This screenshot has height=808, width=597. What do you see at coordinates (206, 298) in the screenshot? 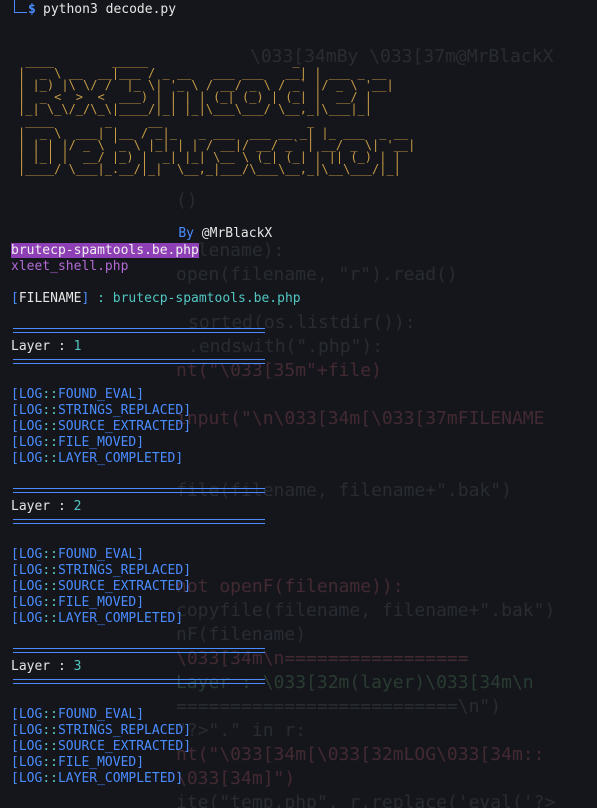
I see `filename-value: brutecp-spamtools.be.php` at bounding box center [206, 298].